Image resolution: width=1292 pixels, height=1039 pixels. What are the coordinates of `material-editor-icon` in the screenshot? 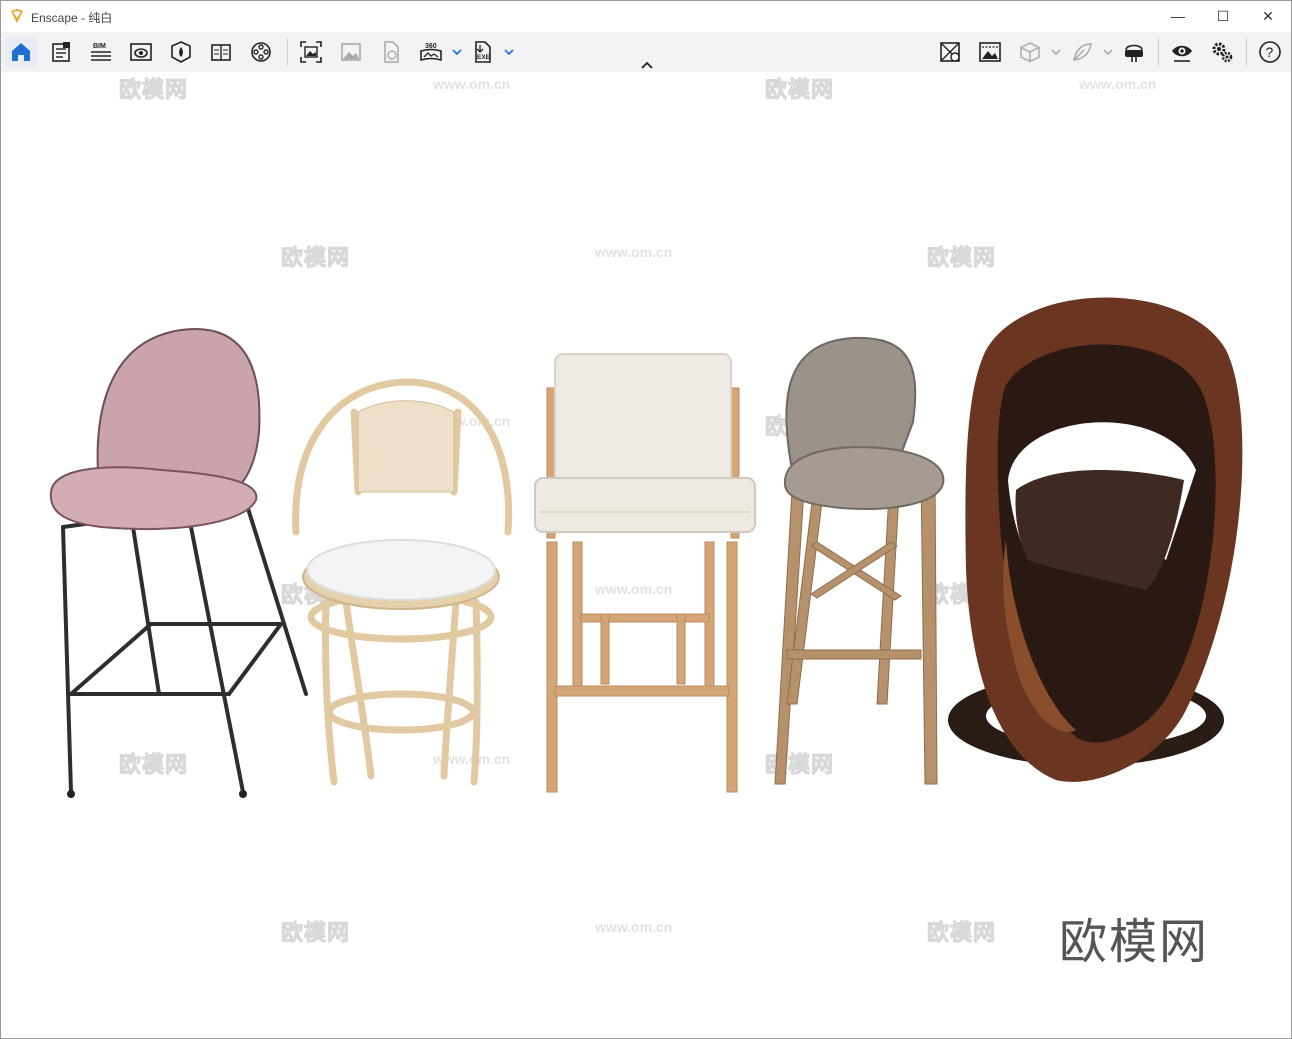 It's located at (221, 52).